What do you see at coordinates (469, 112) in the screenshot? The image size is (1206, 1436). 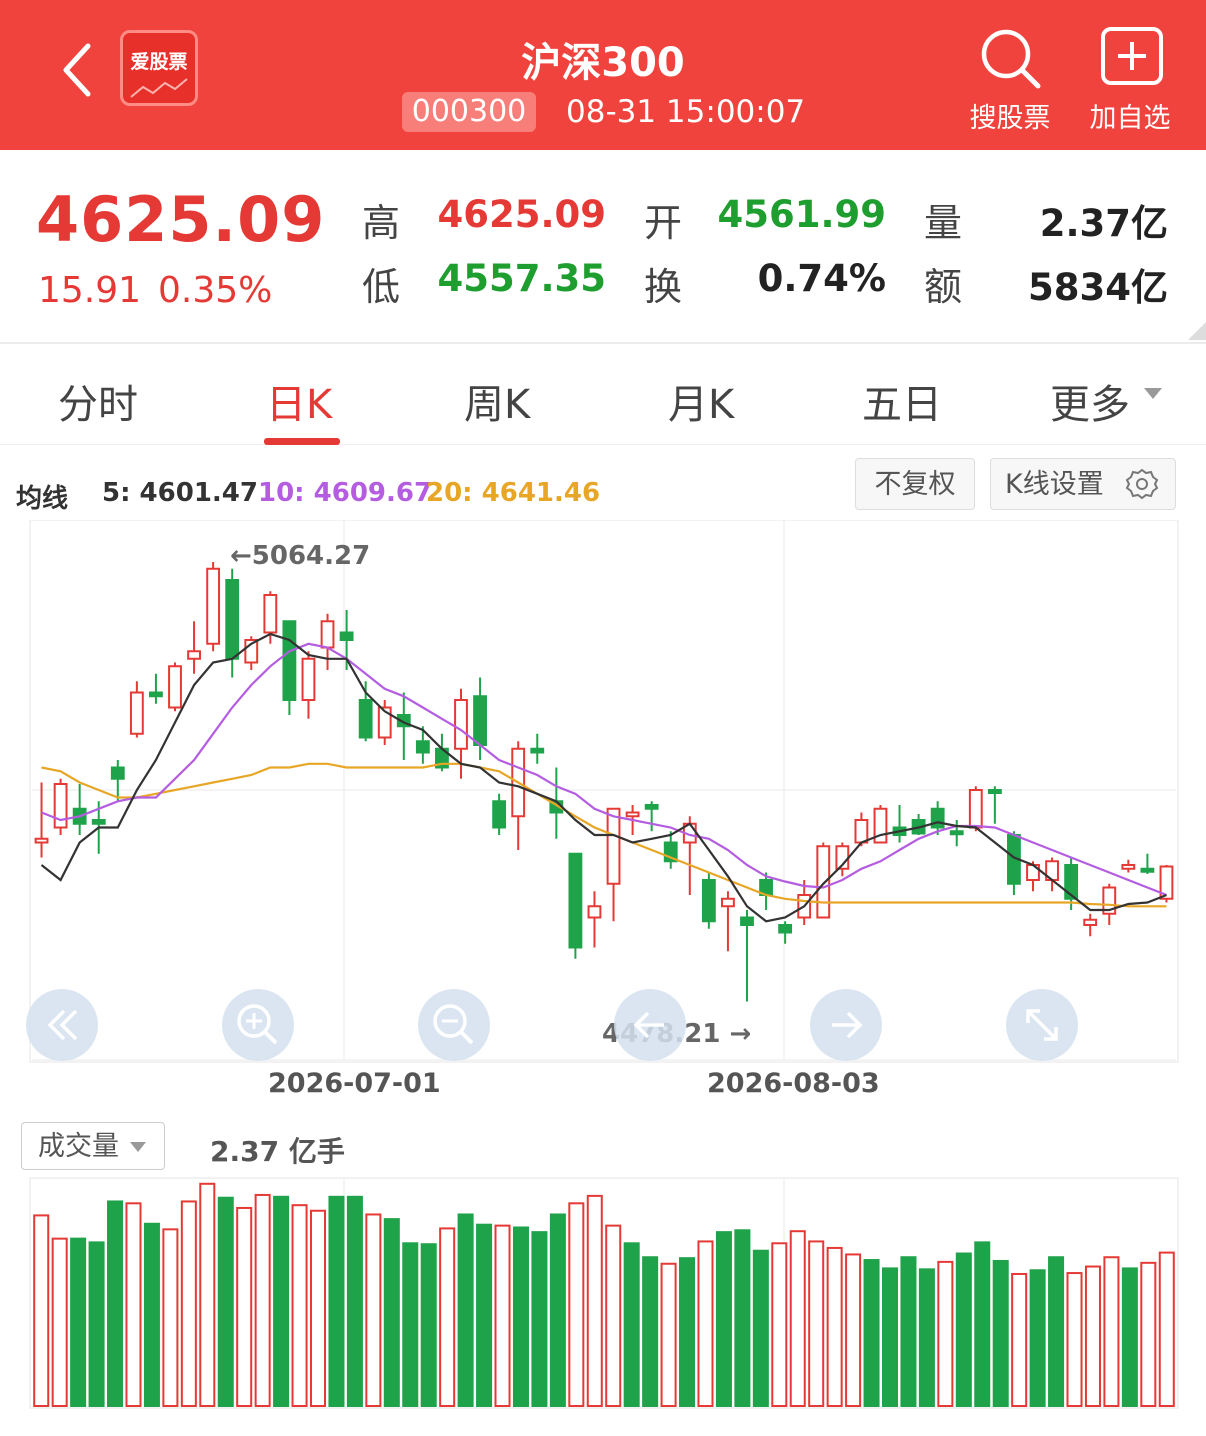 I see `stock-code-badge: 000300` at bounding box center [469, 112].